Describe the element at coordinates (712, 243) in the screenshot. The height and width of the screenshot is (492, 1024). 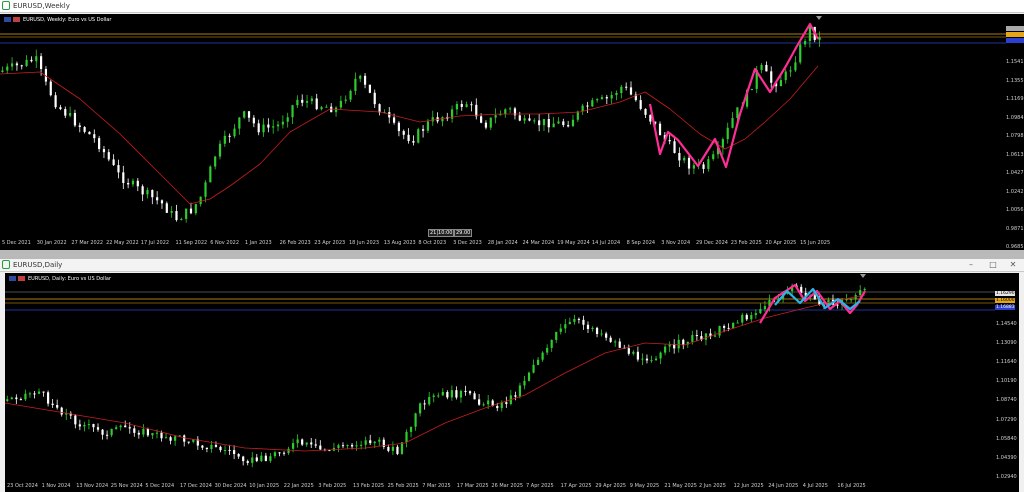
I see `weekly-x-tick: 29 Dec 2024` at that location.